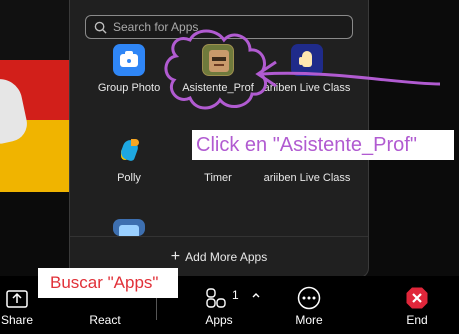 This screenshot has width=459, height=334. Describe the element at coordinates (307, 60) in the screenshot. I see `raised-hand-icon` at that location.